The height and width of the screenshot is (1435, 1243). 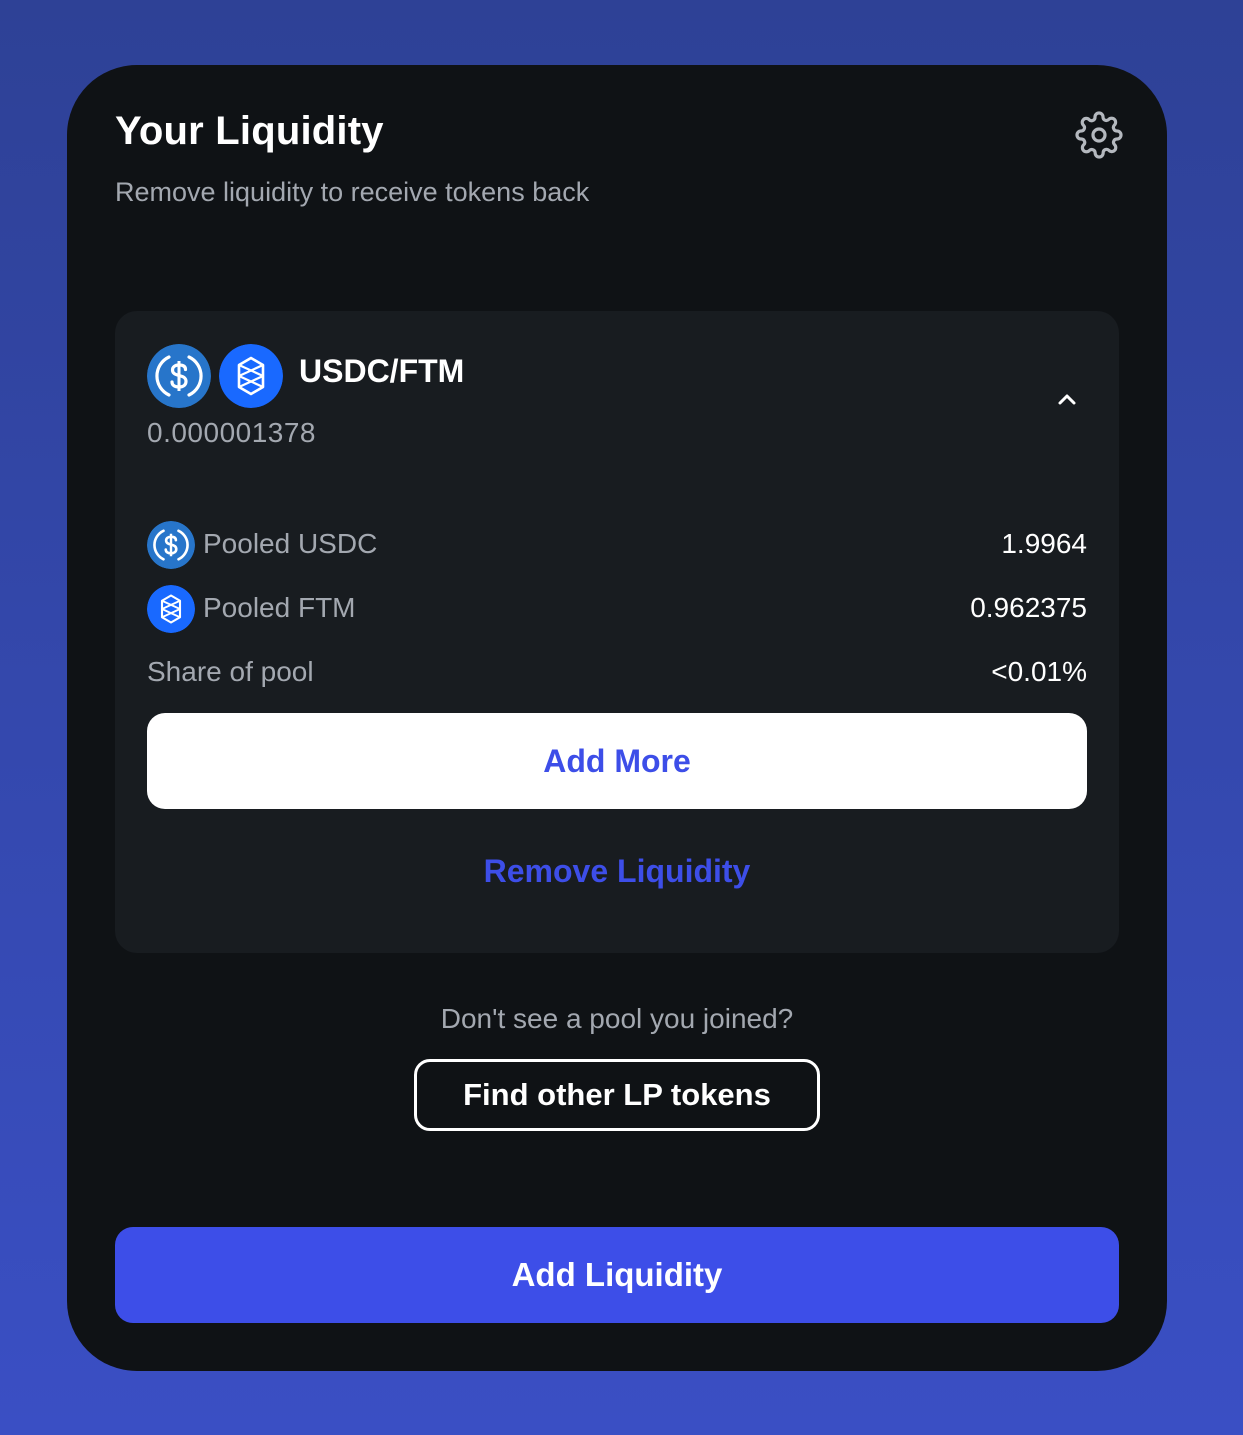 What do you see at coordinates (617, 1095) in the screenshot?
I see `find-lp-tokens-button: Find other LP tokens` at bounding box center [617, 1095].